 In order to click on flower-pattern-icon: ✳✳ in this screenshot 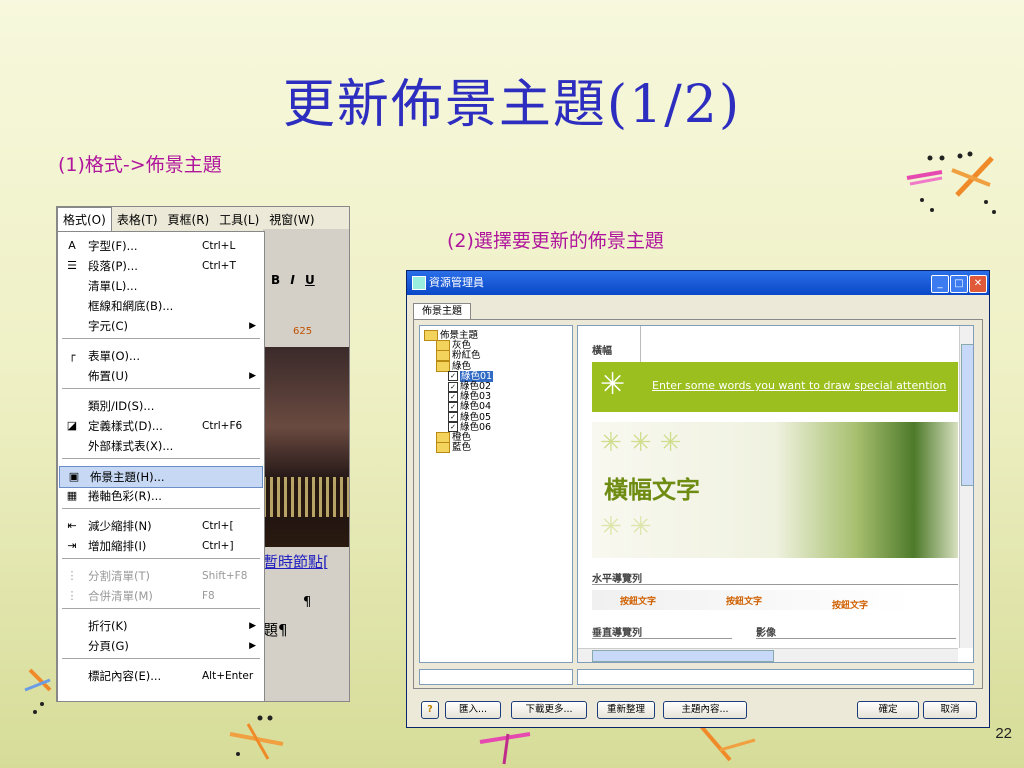, I will do `click(630, 527)`.